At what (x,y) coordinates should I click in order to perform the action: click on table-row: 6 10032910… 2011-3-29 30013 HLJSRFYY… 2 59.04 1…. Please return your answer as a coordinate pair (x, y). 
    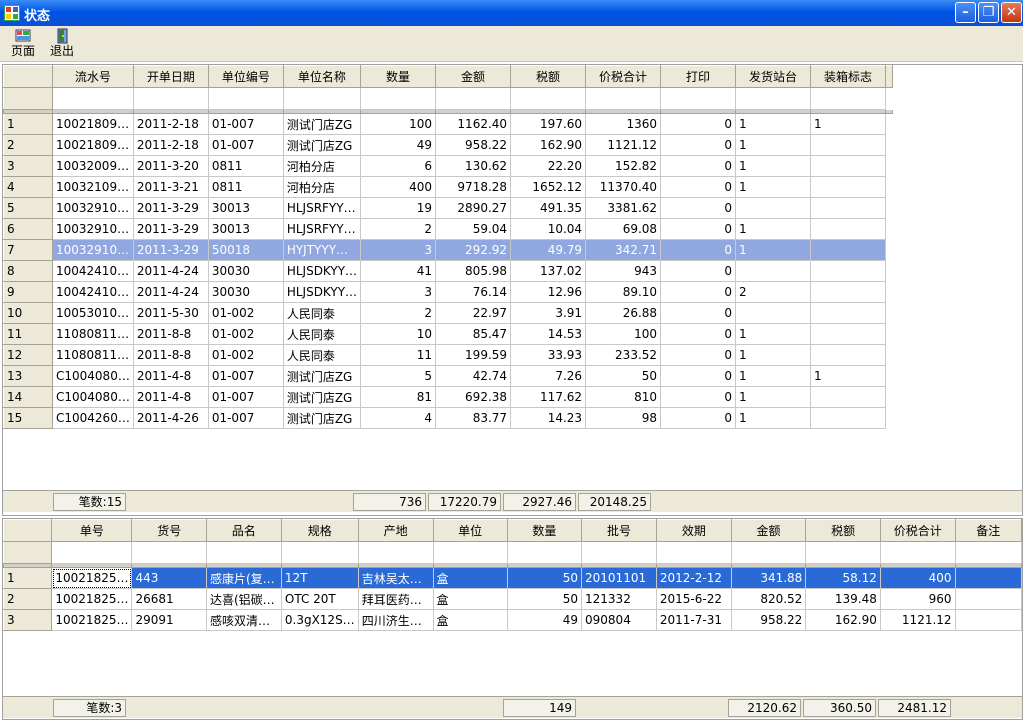
    Looking at the image, I should click on (448, 229).